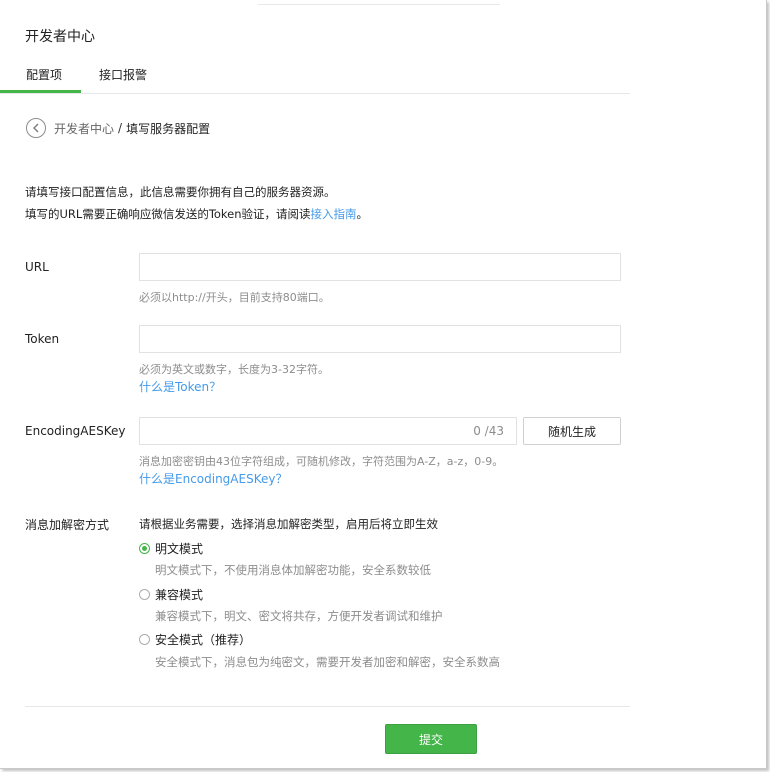  Describe the element at coordinates (168, 214) in the screenshot. I see `intro-line-2-prefix: 填写的URL需要正确响应微信发送的Token验证，请阅读` at that location.